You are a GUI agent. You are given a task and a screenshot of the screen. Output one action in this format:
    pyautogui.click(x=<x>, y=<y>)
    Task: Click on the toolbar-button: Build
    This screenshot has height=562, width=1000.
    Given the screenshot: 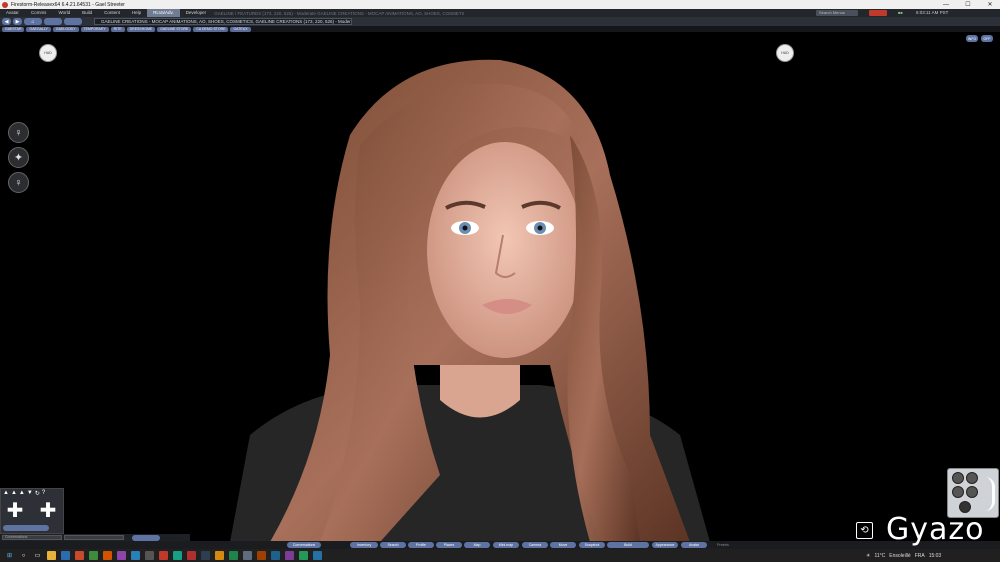 What is the action you would take?
    pyautogui.click(x=628, y=545)
    